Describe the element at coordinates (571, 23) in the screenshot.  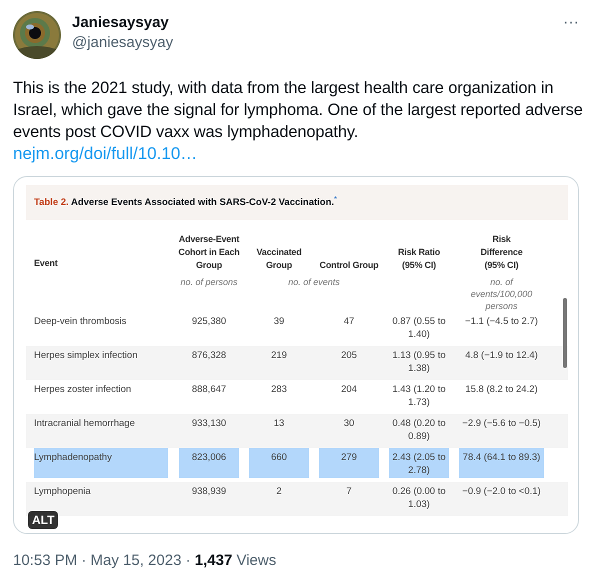
I see `more-button: ···` at that location.